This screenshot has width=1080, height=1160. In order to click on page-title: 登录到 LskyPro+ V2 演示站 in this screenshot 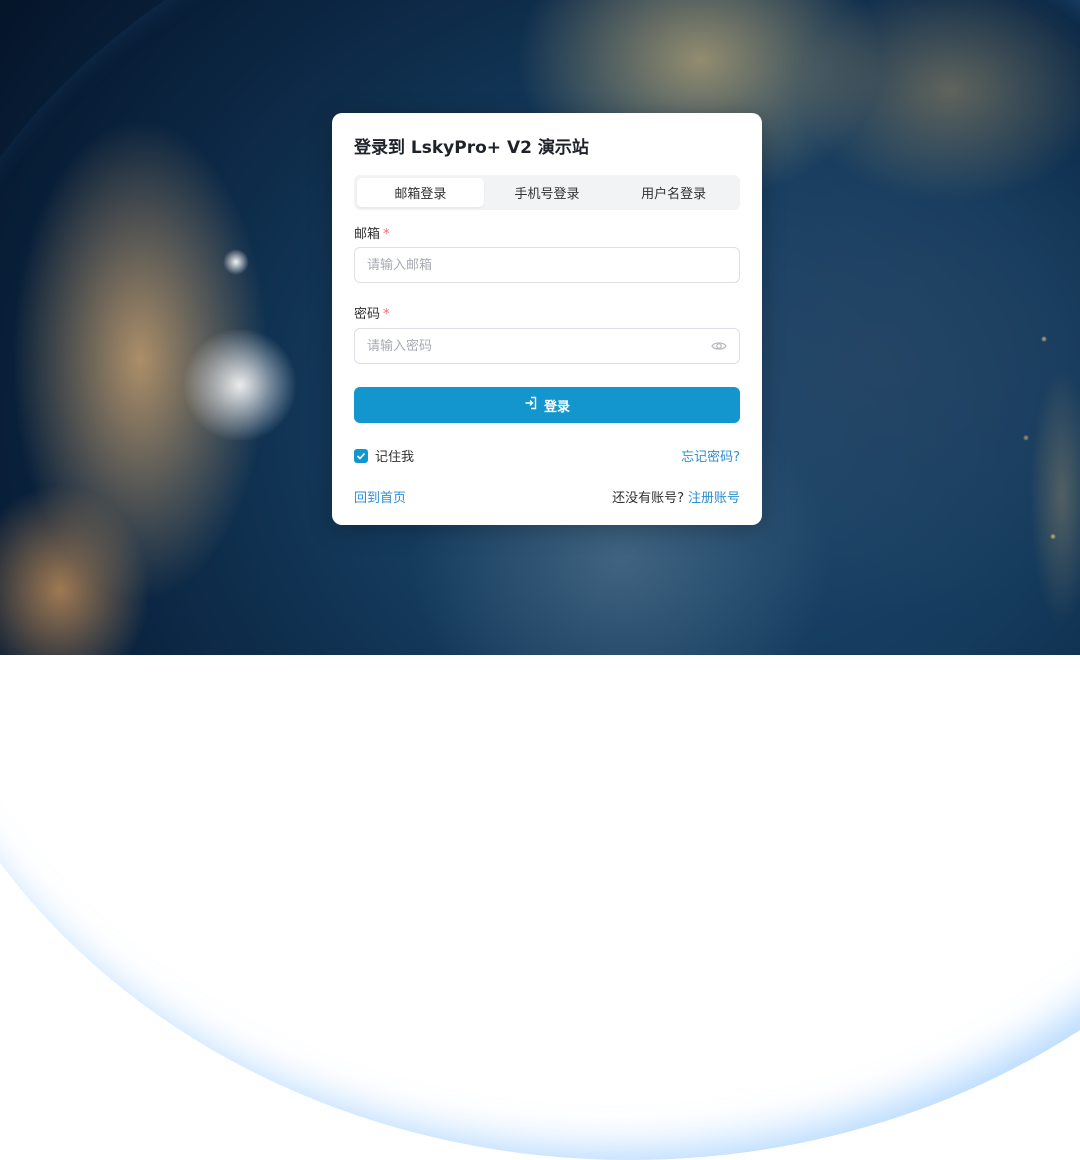, I will do `click(471, 148)`.